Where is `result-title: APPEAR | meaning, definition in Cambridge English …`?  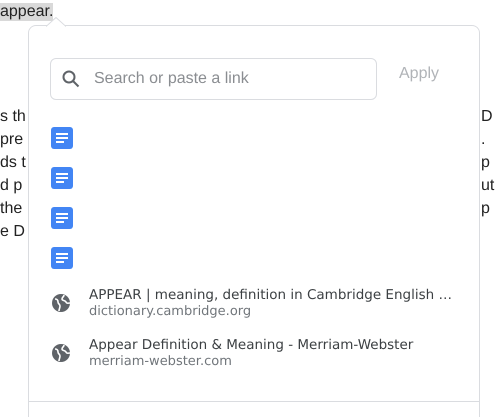 result-title: APPEAR | meaning, definition in Cambridge English … is located at coordinates (270, 295).